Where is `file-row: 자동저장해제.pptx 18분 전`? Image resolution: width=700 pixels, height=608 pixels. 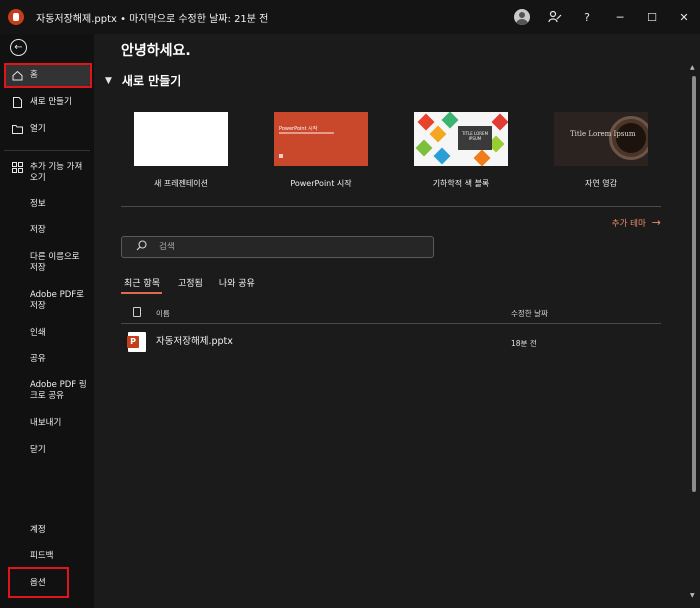 file-row: 자동저장해제.pptx 18분 전 is located at coordinates (391, 343).